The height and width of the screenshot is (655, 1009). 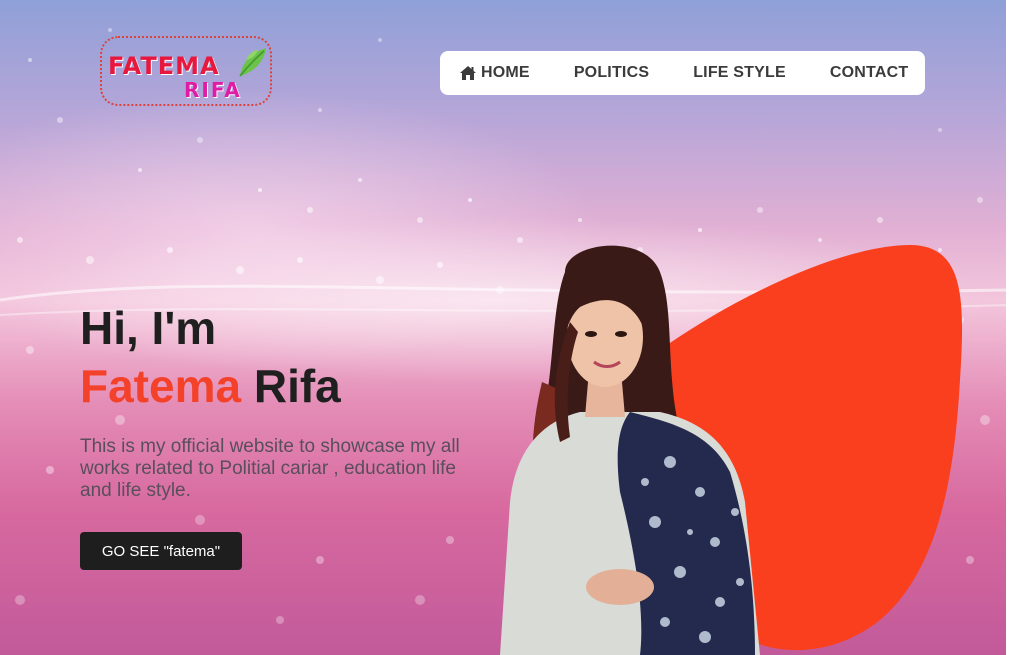 I want to click on go-see-button: GO SEE "fatema", so click(x=161, y=551).